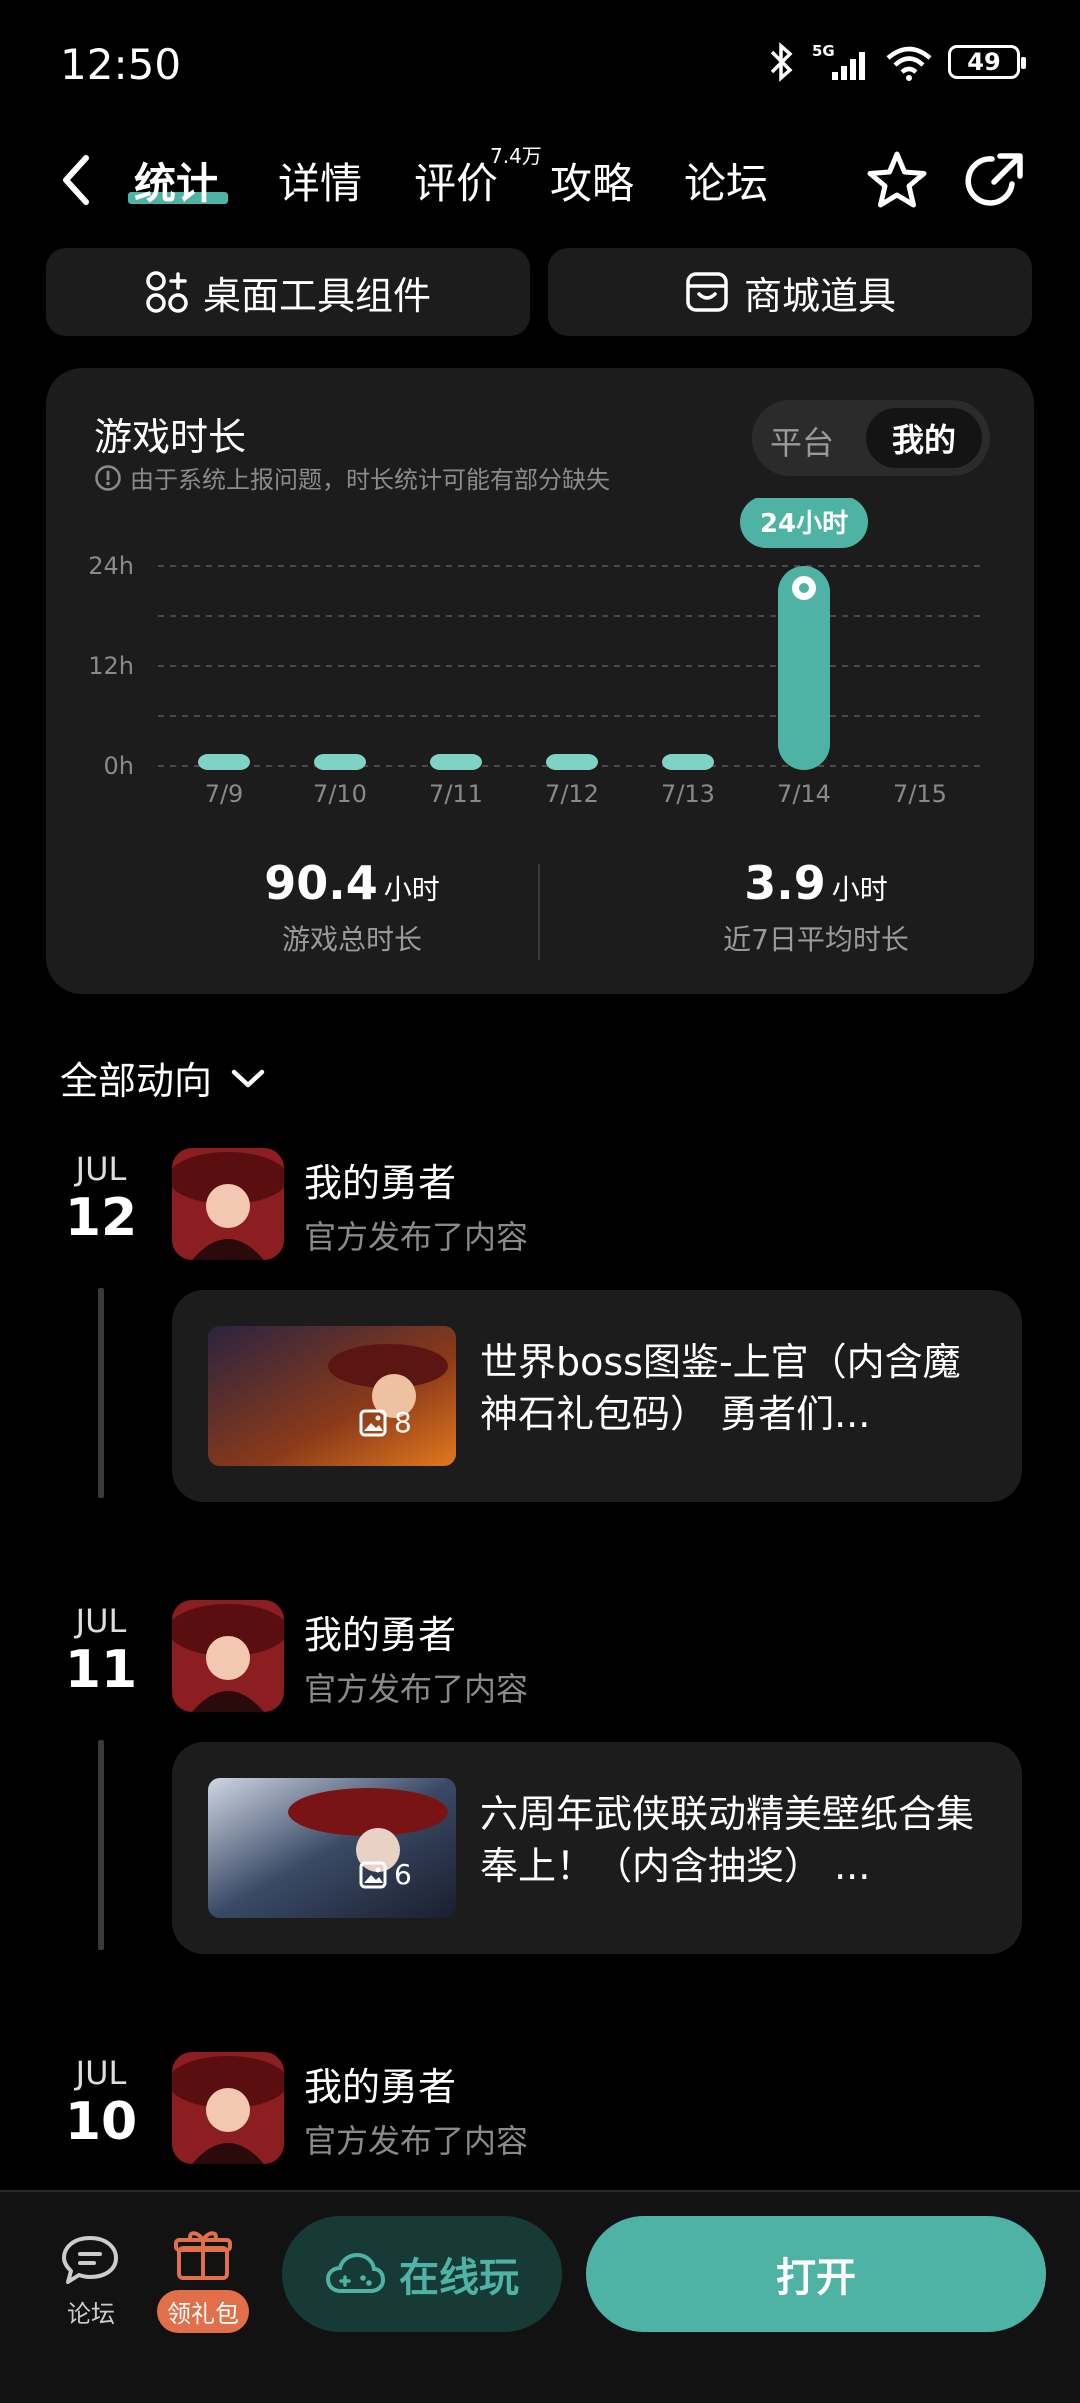 The image size is (1080, 2403). What do you see at coordinates (920, 794) in the screenshot?
I see `chart-x-tick-label: 7/15` at bounding box center [920, 794].